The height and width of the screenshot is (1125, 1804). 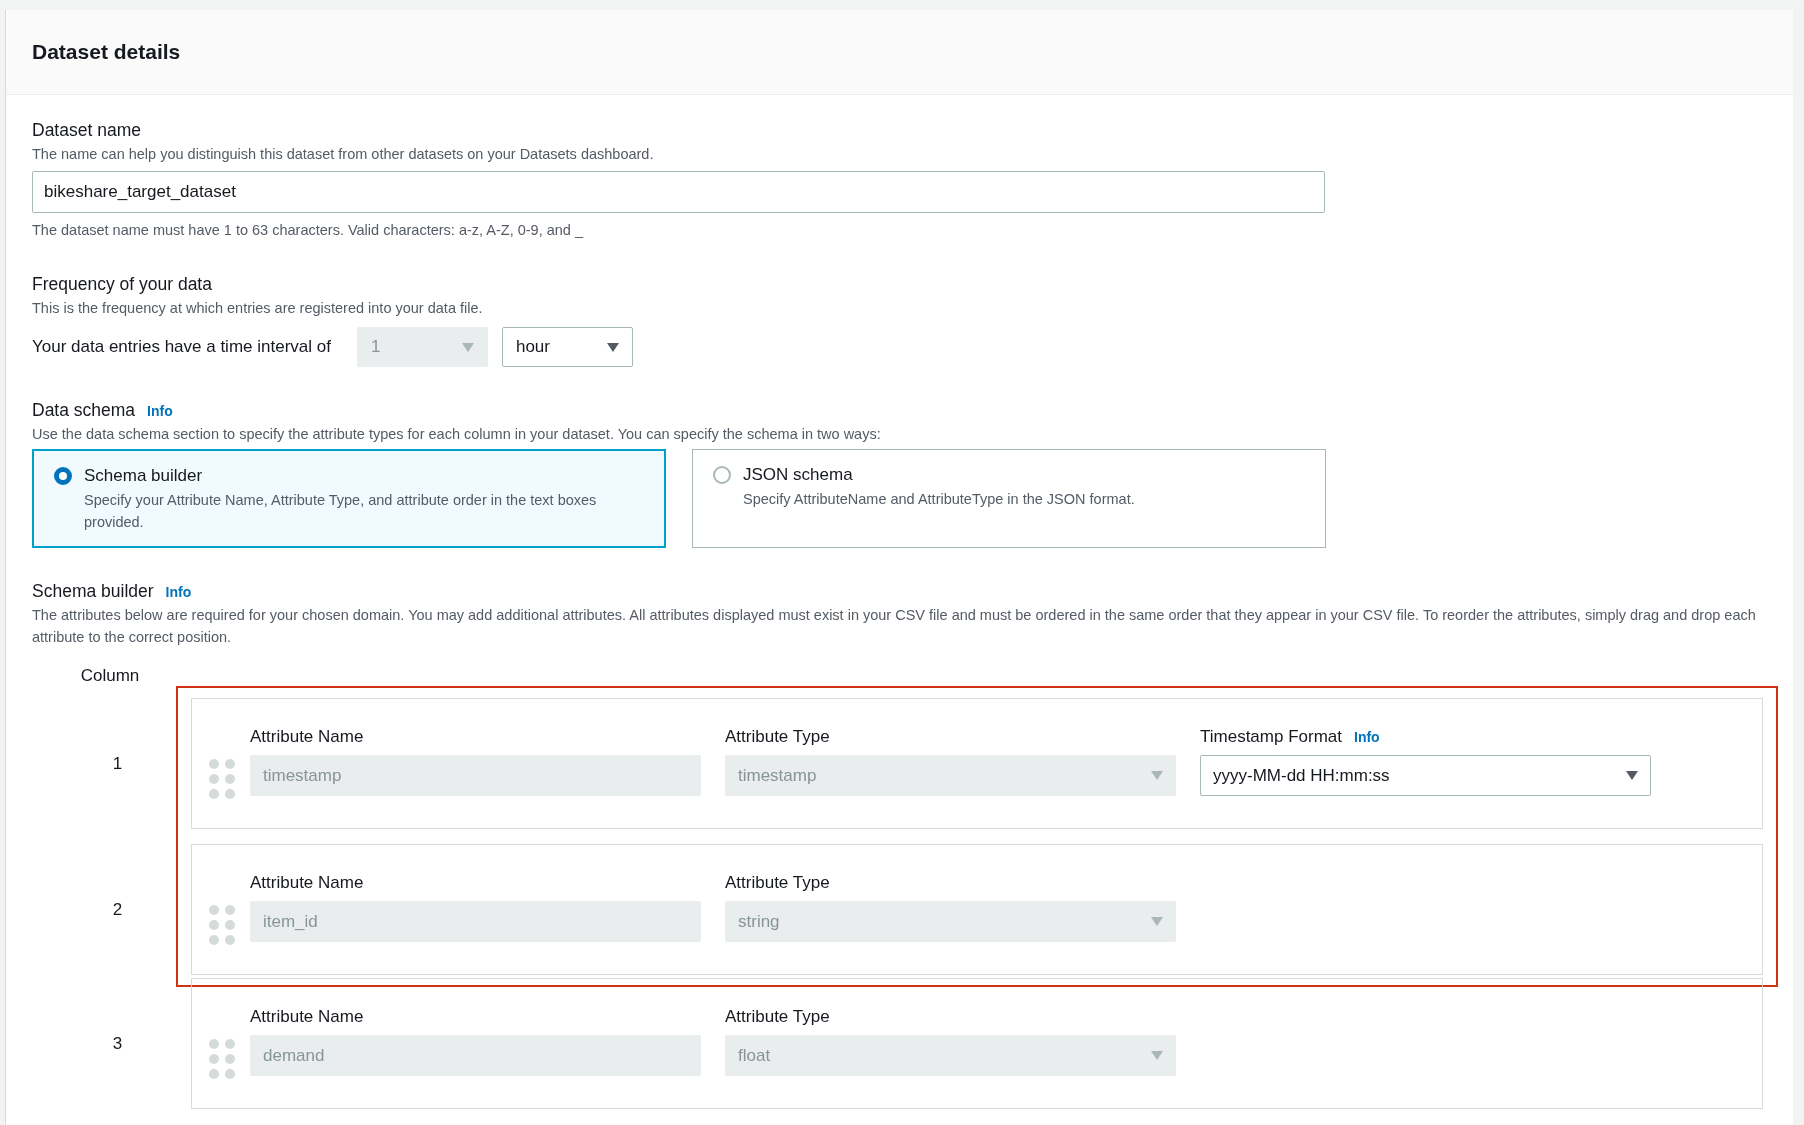 What do you see at coordinates (93, 591) in the screenshot?
I see `field-label: Schema builder` at bounding box center [93, 591].